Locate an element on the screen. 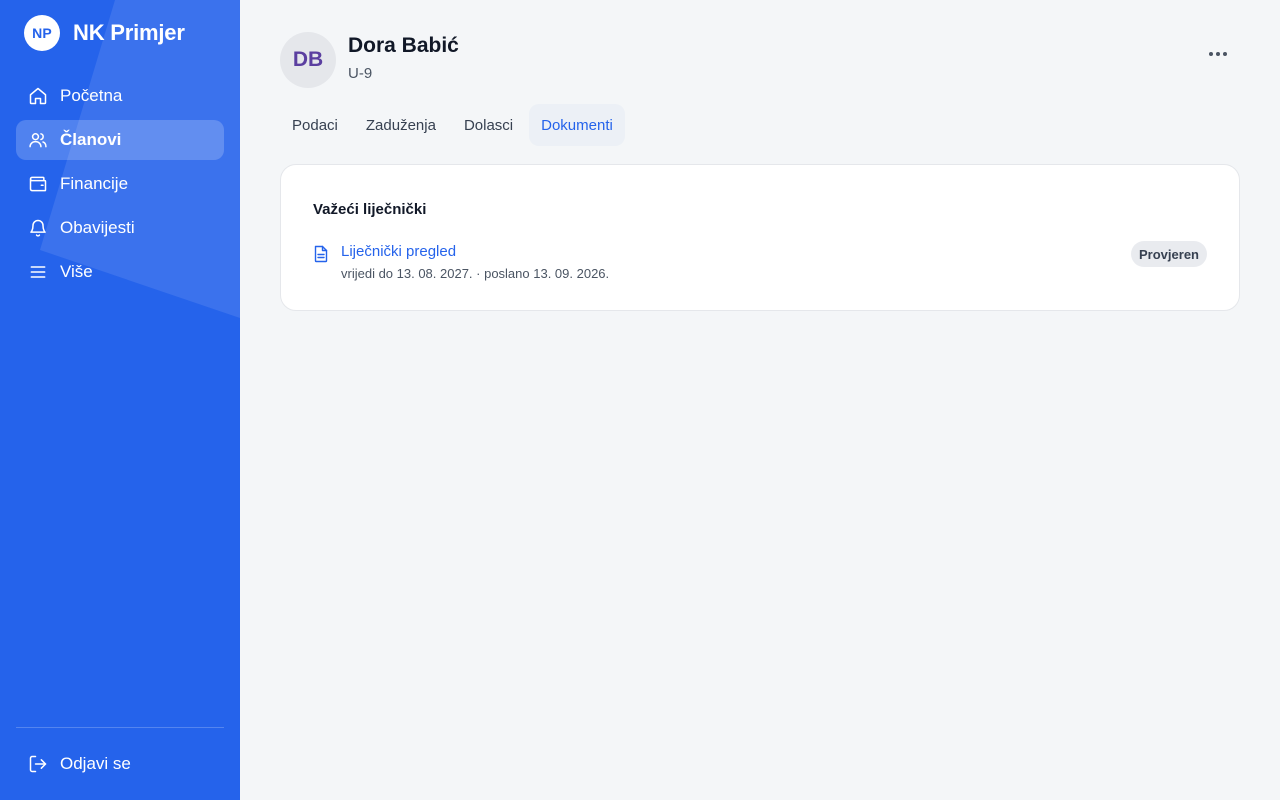 The image size is (1280, 800). logout-section: Odjavi se is located at coordinates (120, 766).